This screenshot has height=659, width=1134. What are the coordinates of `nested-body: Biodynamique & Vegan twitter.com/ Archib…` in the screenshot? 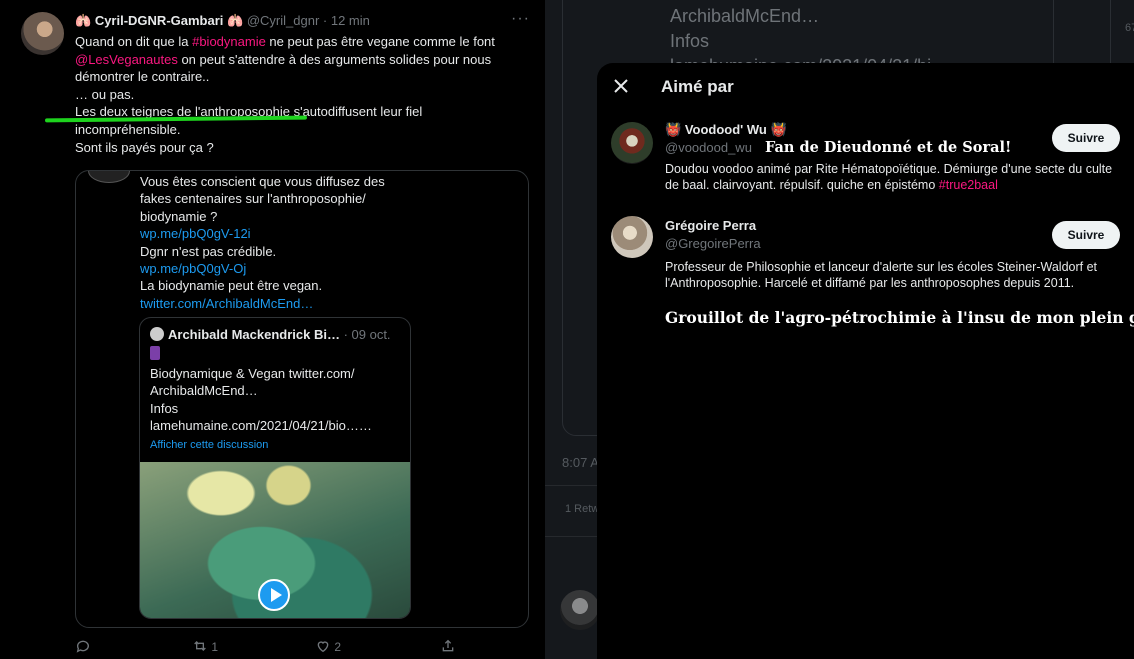 It's located at (275, 400).